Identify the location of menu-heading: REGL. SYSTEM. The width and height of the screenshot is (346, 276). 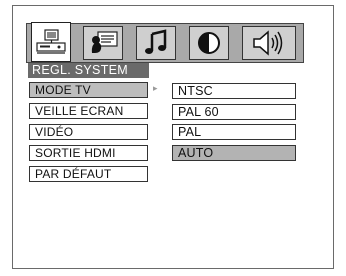
(88, 70).